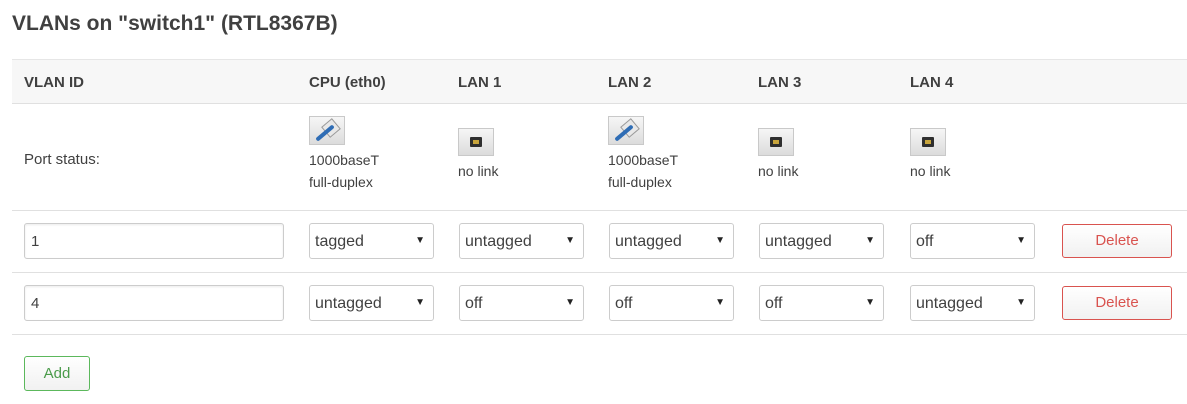 Image resolution: width=1187 pixels, height=404 pixels. What do you see at coordinates (932, 82) in the screenshot?
I see `header-lan4: LAN 4` at bounding box center [932, 82].